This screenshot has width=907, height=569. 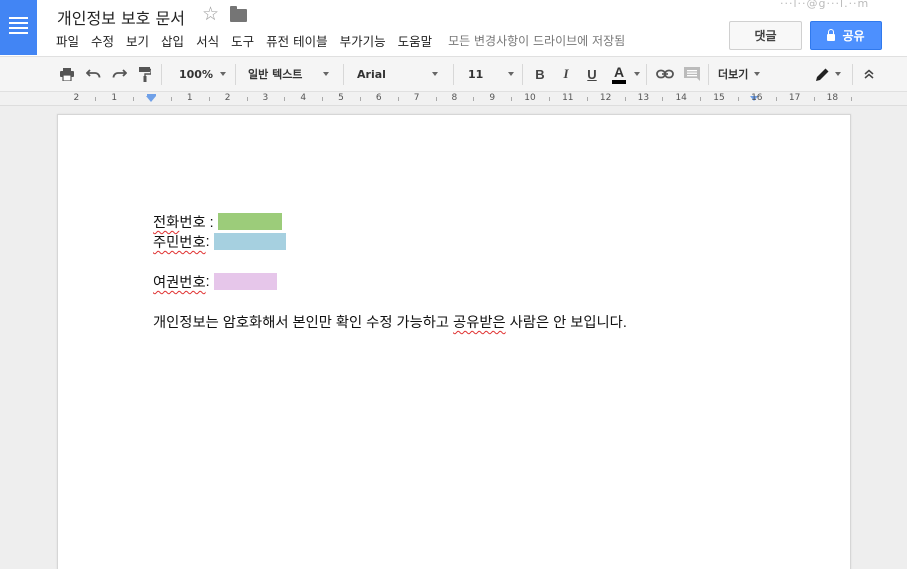 I want to click on star-icon: ☆, so click(x=210, y=14).